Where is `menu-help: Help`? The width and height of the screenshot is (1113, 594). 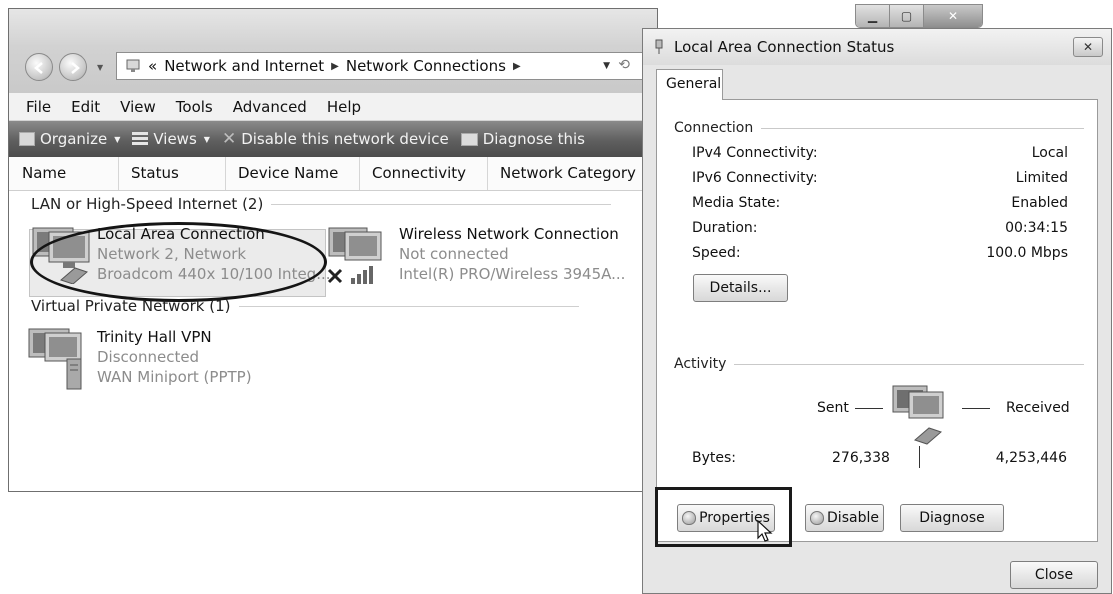 menu-help: Help is located at coordinates (344, 107).